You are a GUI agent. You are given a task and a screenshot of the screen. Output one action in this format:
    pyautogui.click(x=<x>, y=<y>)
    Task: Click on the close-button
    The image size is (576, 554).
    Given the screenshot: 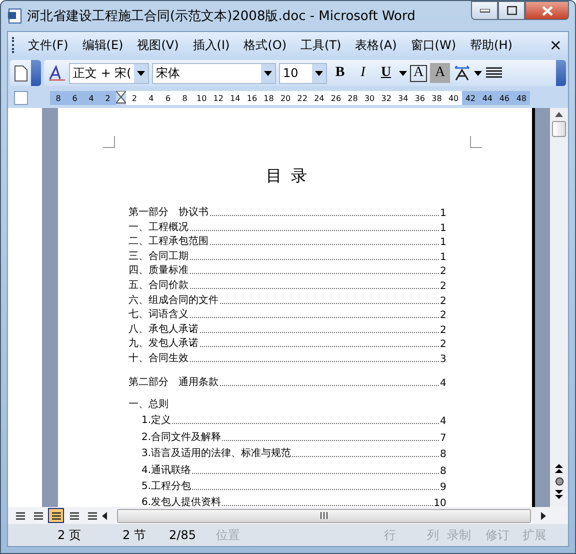 What is the action you would take?
    pyautogui.click(x=547, y=10)
    